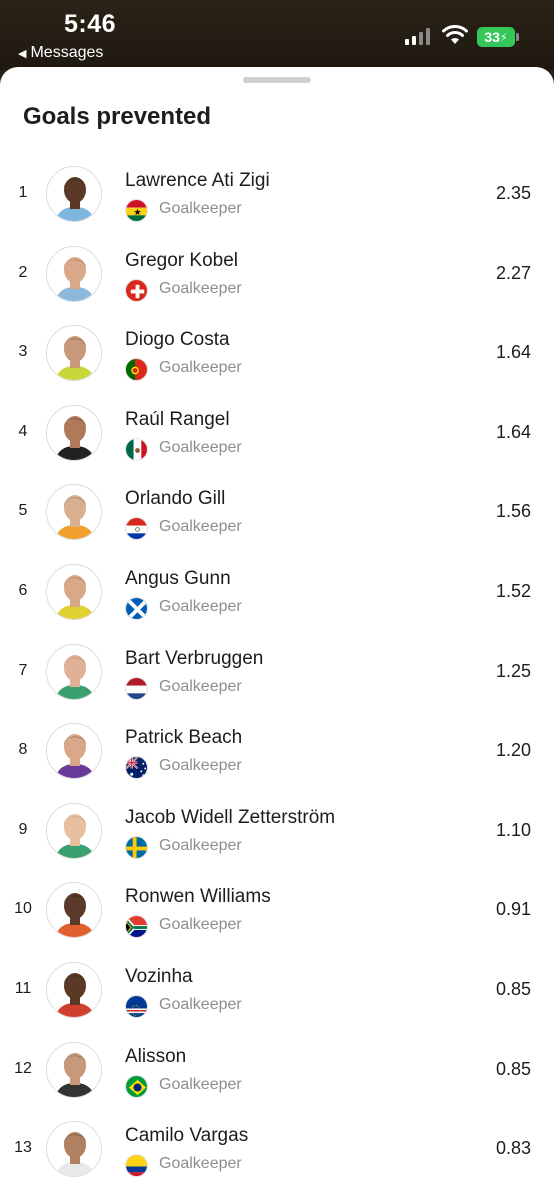  I want to click on goals-prevented-value: 1.25, so click(513, 670).